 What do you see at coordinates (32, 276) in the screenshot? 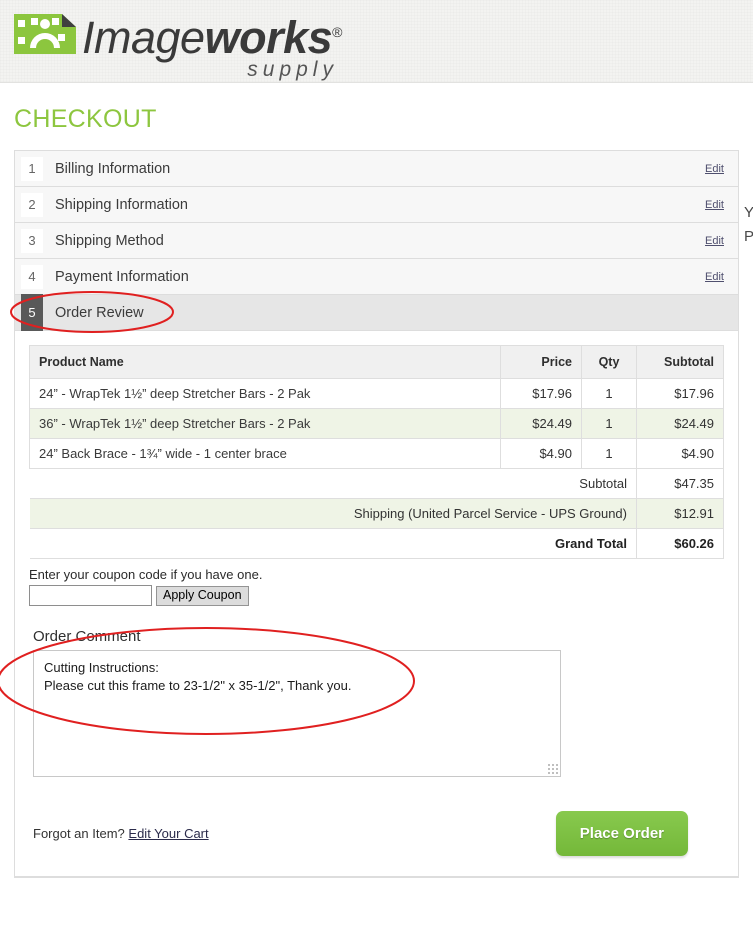
I see `step-number: 4` at bounding box center [32, 276].